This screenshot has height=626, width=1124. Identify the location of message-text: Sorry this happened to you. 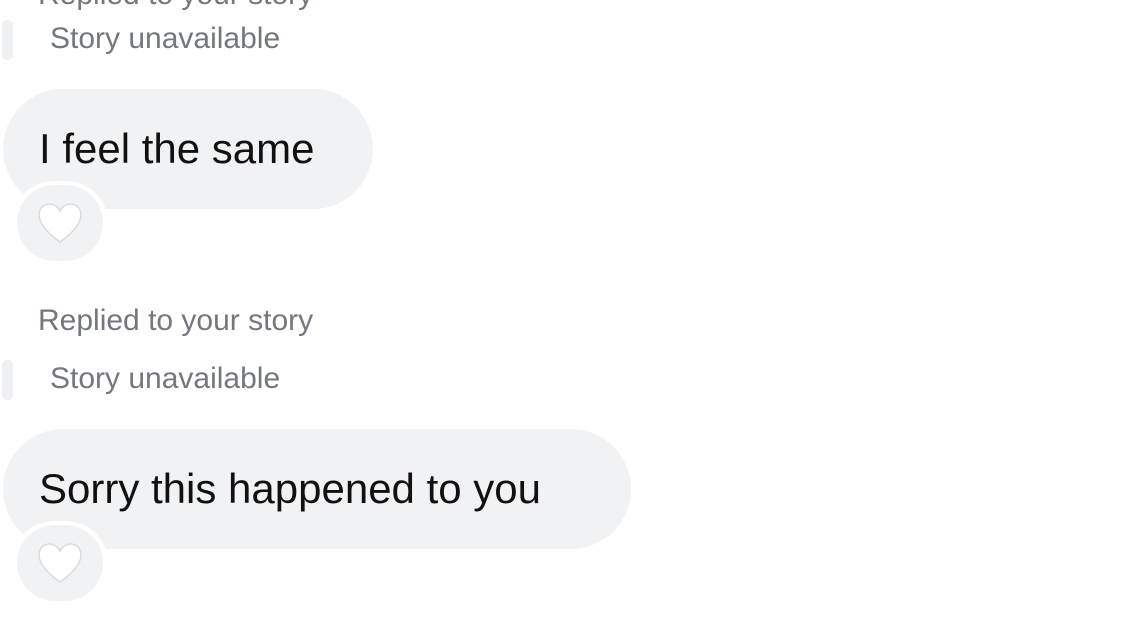
(290, 488).